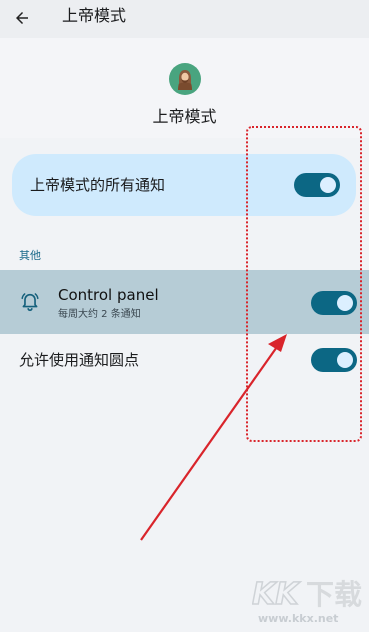  I want to click on watermark-logo: KK 下 载, so click(307, 593).